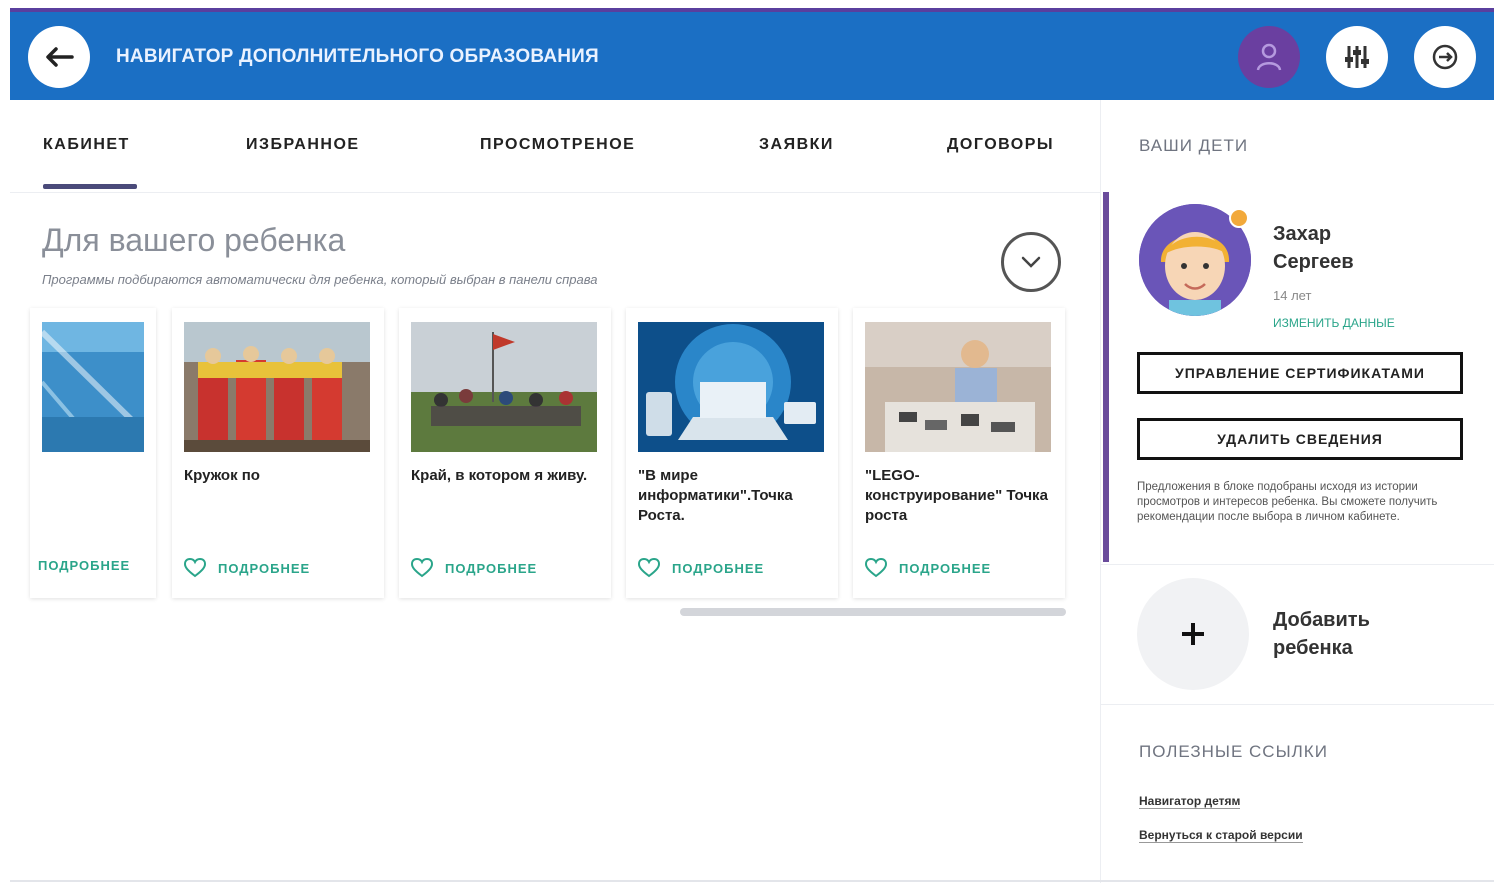  I want to click on add-child-label-line1: Добавить, so click(1321, 620).